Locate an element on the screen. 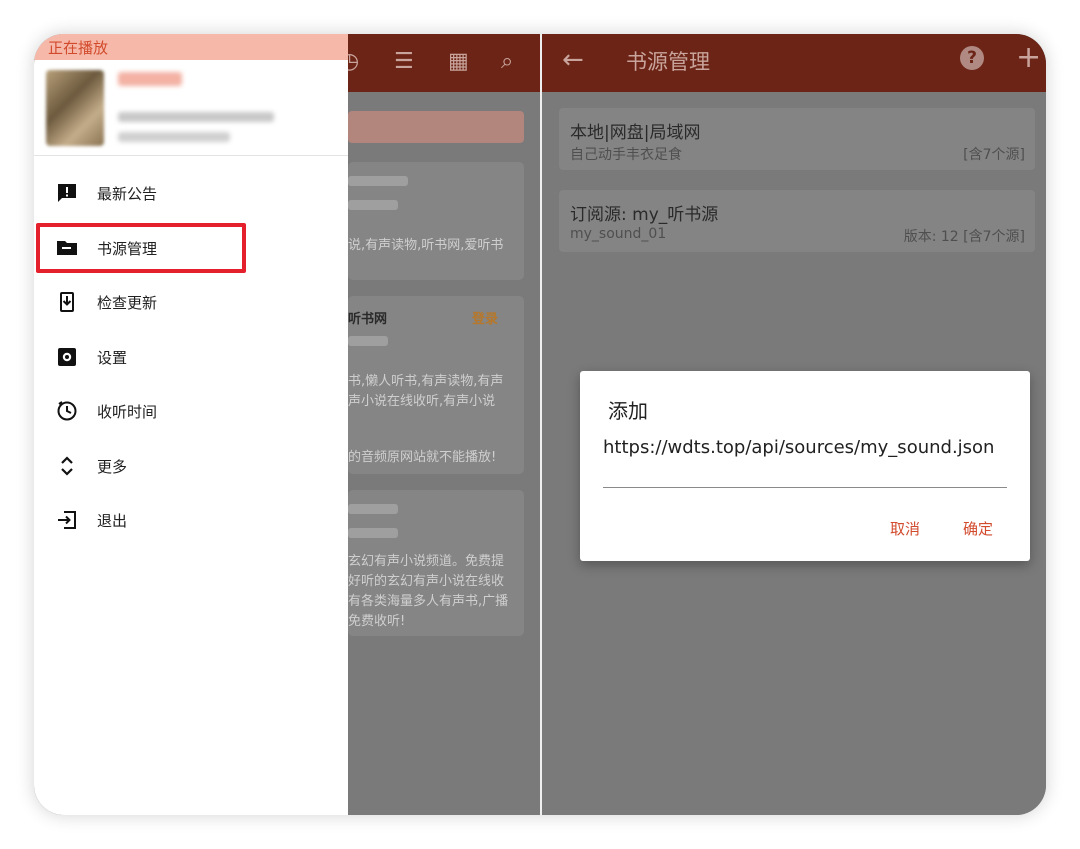 This screenshot has height=849, width=1080. back-arrow-icon: ← is located at coordinates (573, 60).